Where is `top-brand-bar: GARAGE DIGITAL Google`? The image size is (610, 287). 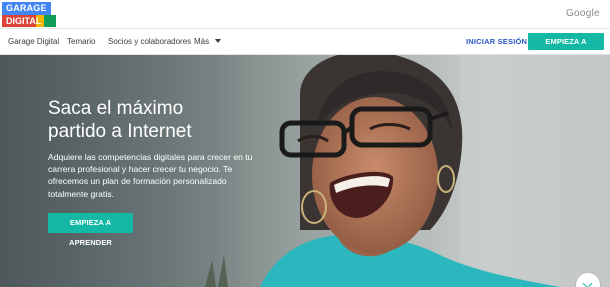 top-brand-bar: GARAGE DIGITAL Google is located at coordinates (305, 14).